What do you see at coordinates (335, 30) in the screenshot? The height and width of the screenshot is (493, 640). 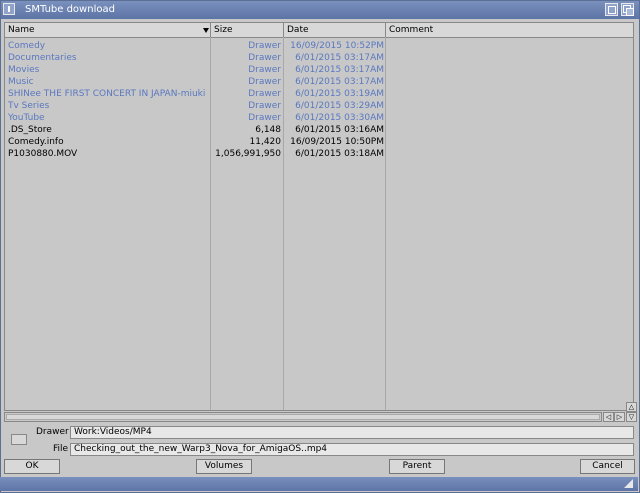 I see `column-header-date: Date` at bounding box center [335, 30].